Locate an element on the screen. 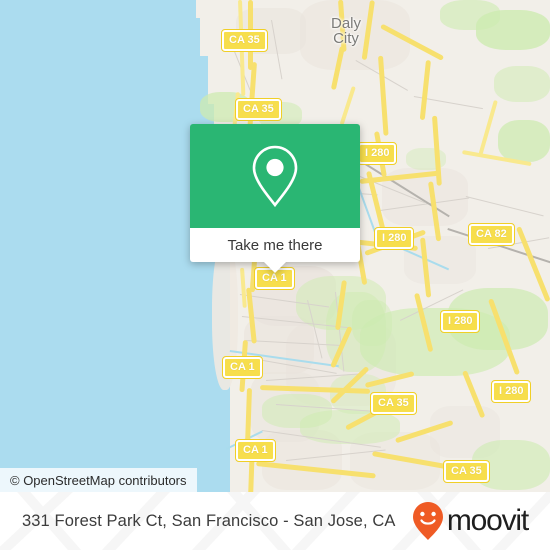 The image size is (550, 550). place-label-line2: City is located at coordinates (346, 38).